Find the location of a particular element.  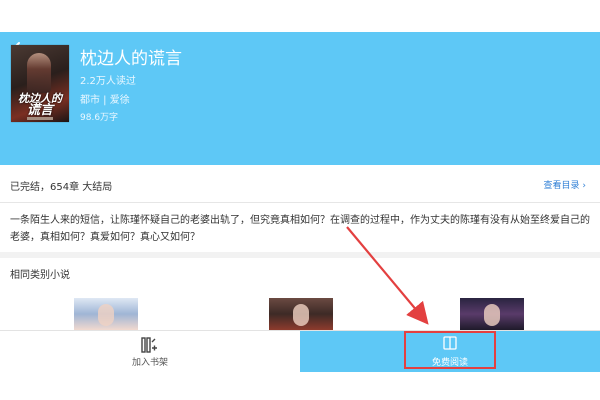

completion-status: 已完结，654章 大结局 is located at coordinates (61, 187).